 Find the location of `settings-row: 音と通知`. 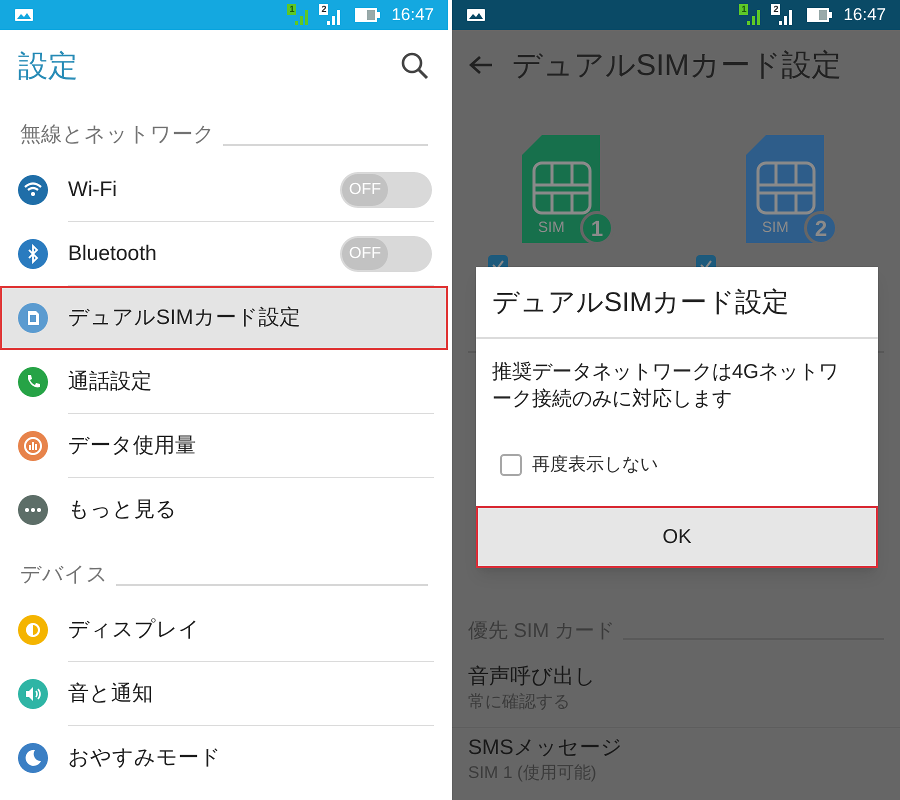

settings-row: 音と通知 is located at coordinates (224, 694).